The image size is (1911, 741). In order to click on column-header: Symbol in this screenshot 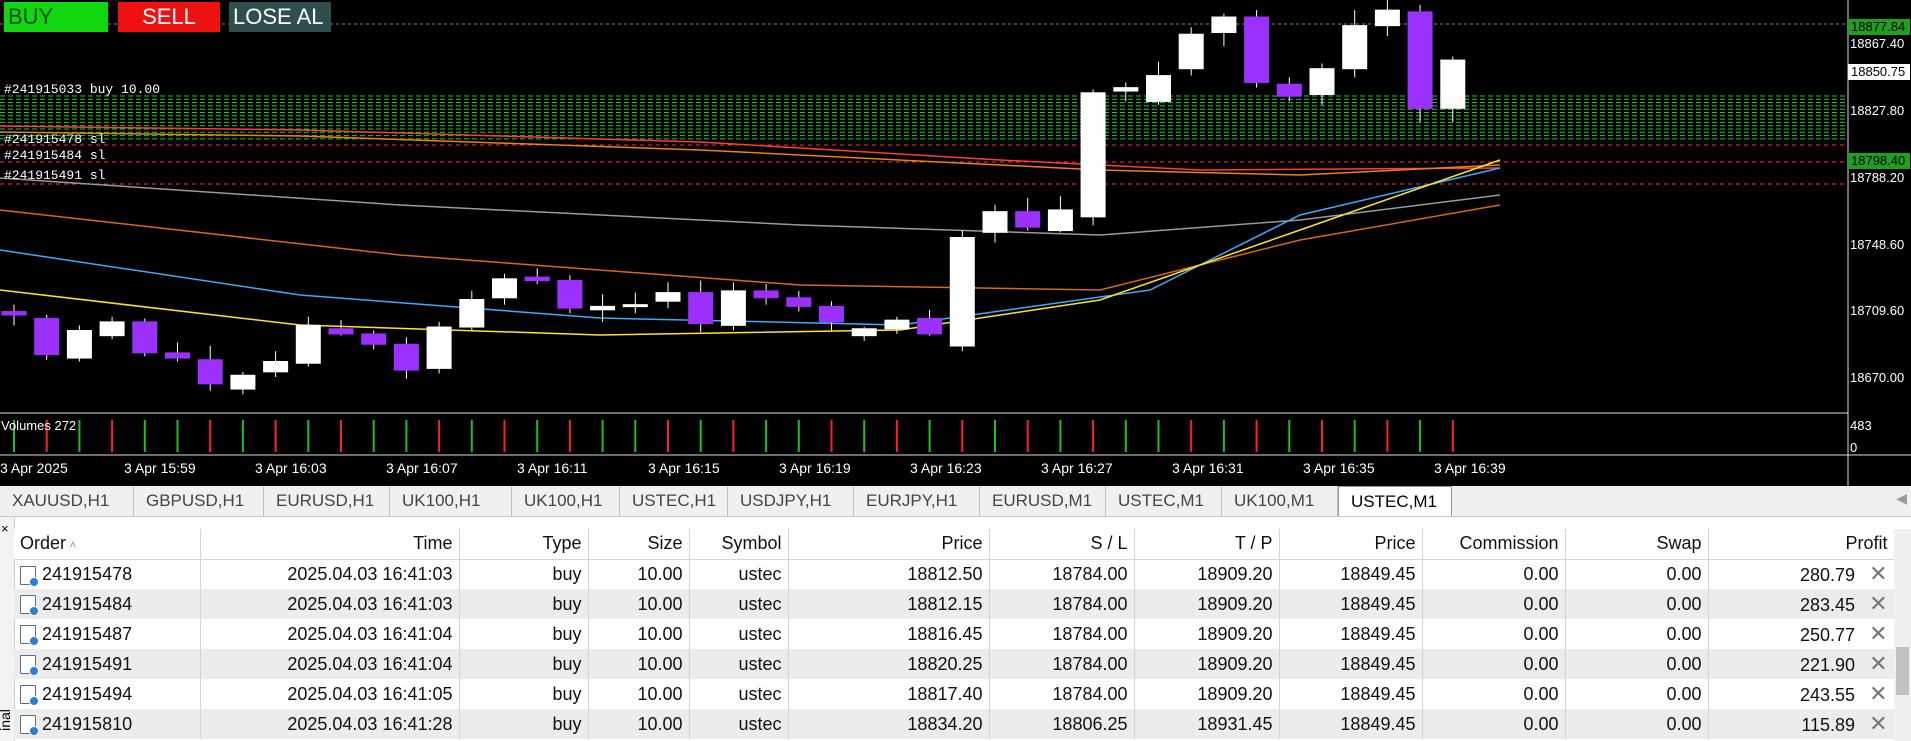, I will do `click(739, 544)`.